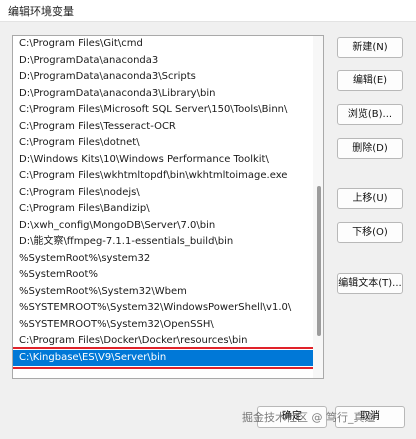  I want to click on path-item: D:\ProgramData\anaconda3\Library\bin, so click(163, 94).